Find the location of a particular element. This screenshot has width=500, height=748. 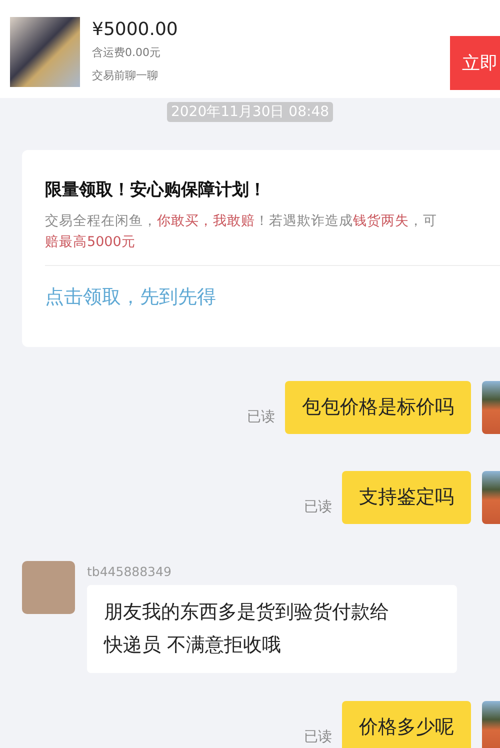

received-message: 朋友我的东西多是货到验货付款给 快递员 不满意拒收哦 is located at coordinates (272, 629).